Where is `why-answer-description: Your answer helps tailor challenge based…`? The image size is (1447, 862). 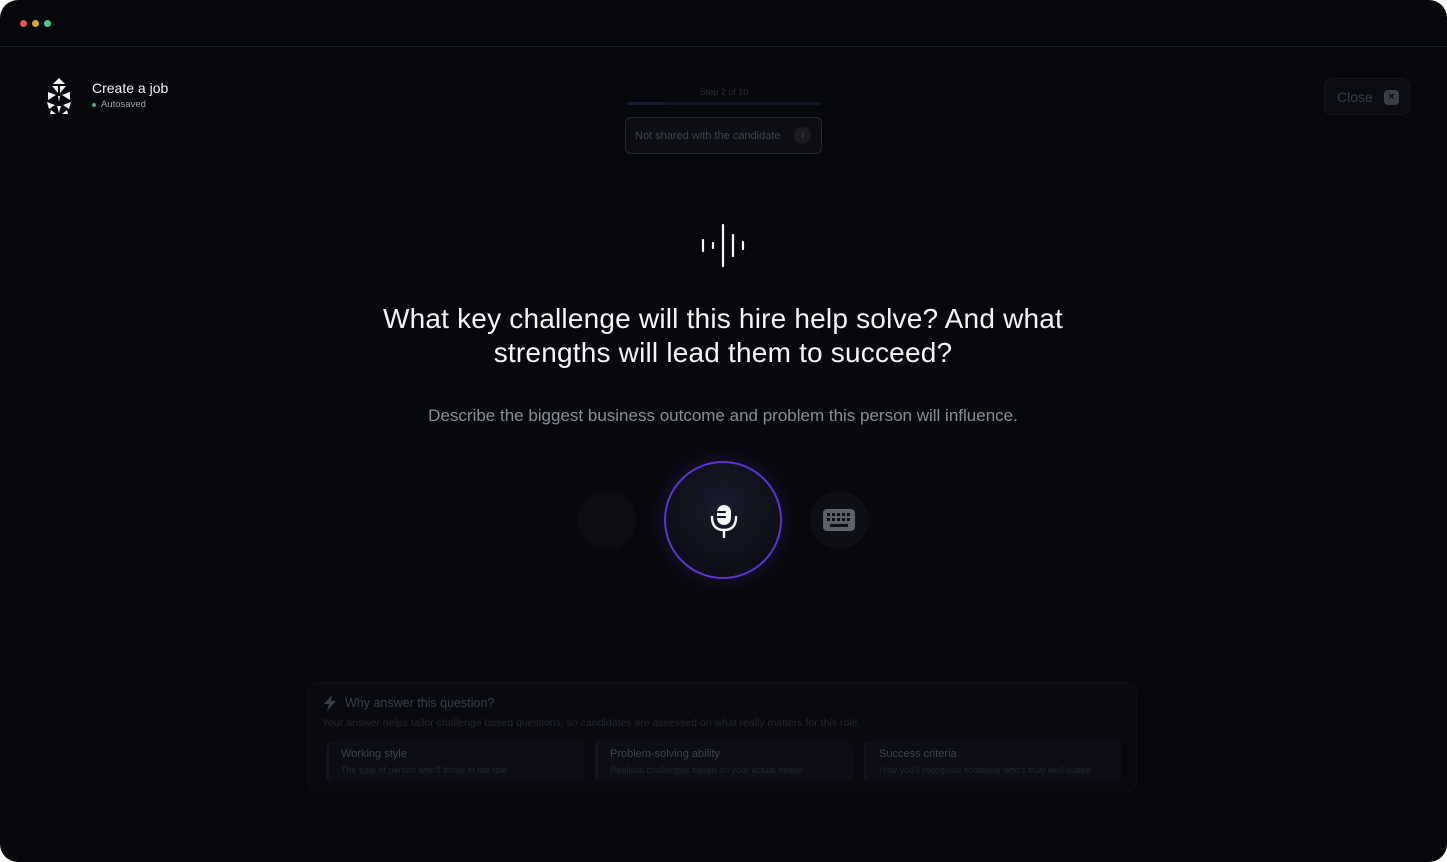
why-answer-description: Your answer helps tailor challenge based… is located at coordinates (591, 723).